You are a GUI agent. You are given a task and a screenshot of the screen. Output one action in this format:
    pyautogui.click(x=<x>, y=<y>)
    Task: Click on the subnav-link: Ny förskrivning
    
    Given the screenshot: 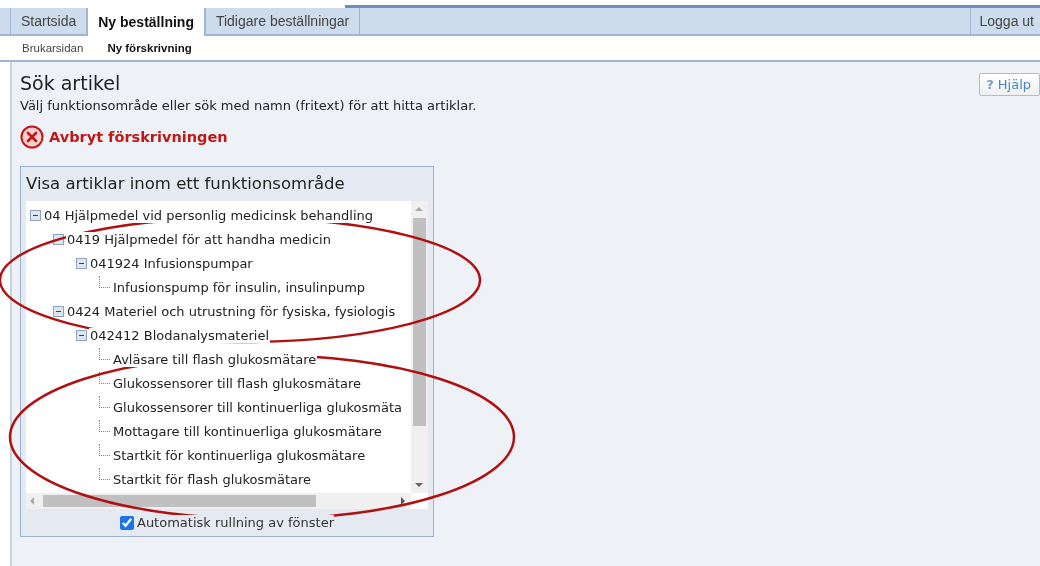 What is the action you would take?
    pyautogui.click(x=149, y=48)
    